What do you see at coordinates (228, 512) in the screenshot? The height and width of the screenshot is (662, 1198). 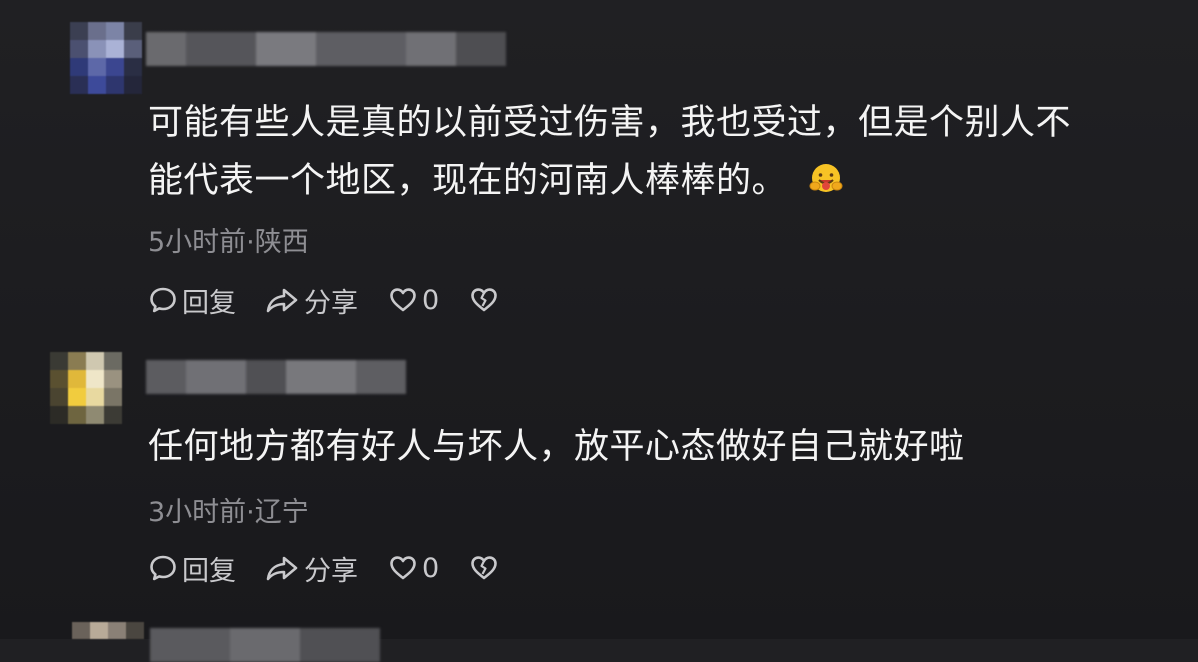 I see `comment-meta: 3小时前·辽宁` at bounding box center [228, 512].